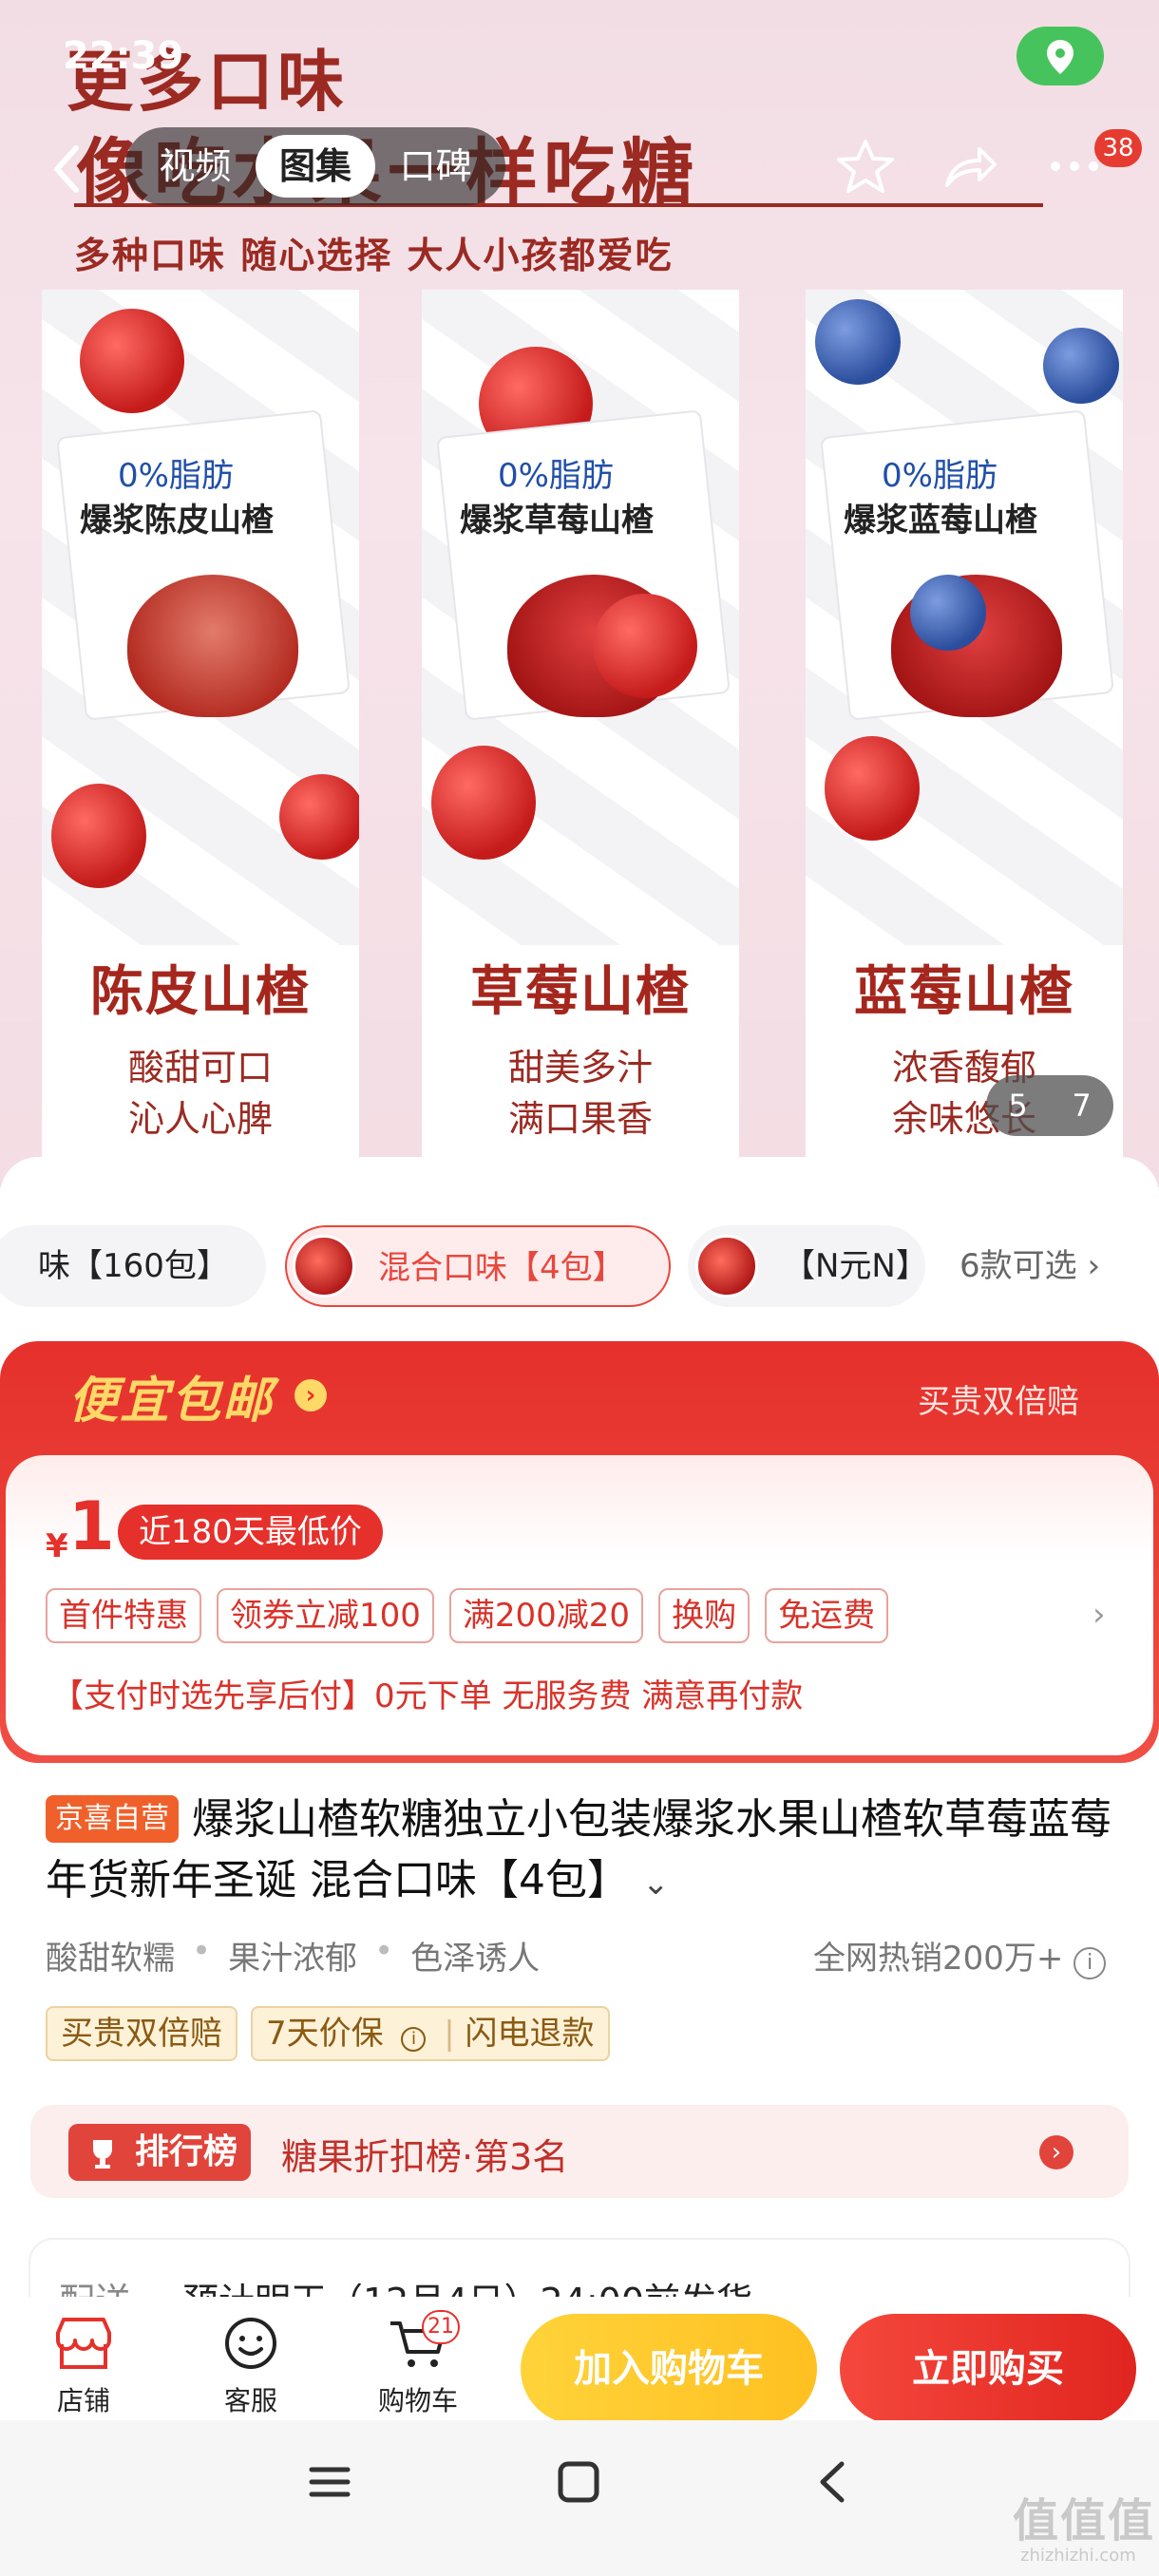  Describe the element at coordinates (988, 2369) in the screenshot. I see `buy-now-button: 立即购买` at that location.